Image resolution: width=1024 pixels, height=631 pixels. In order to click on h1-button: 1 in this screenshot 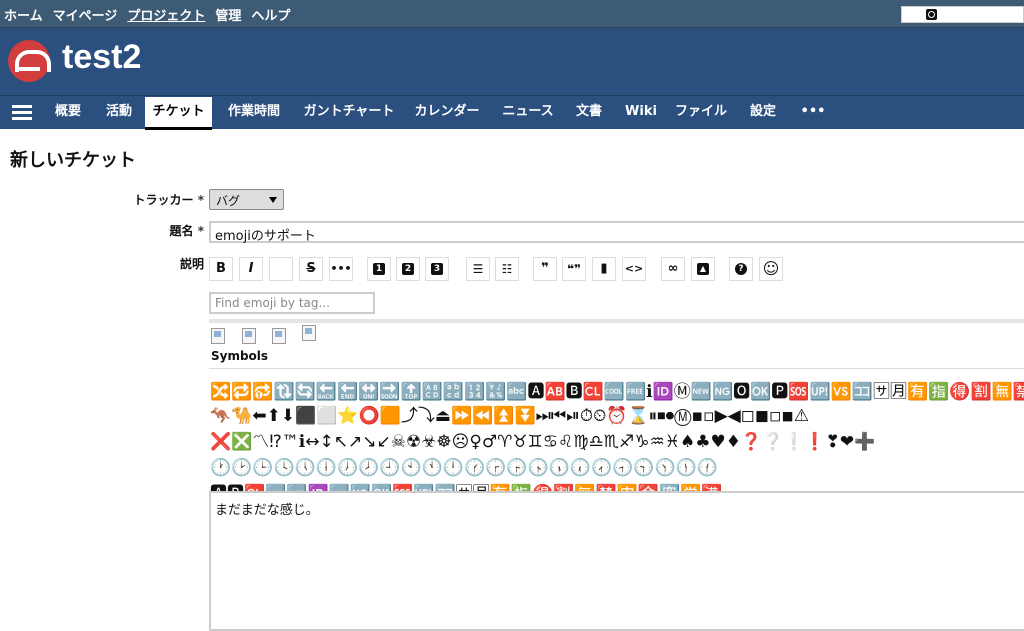, I will do `click(379, 269)`.